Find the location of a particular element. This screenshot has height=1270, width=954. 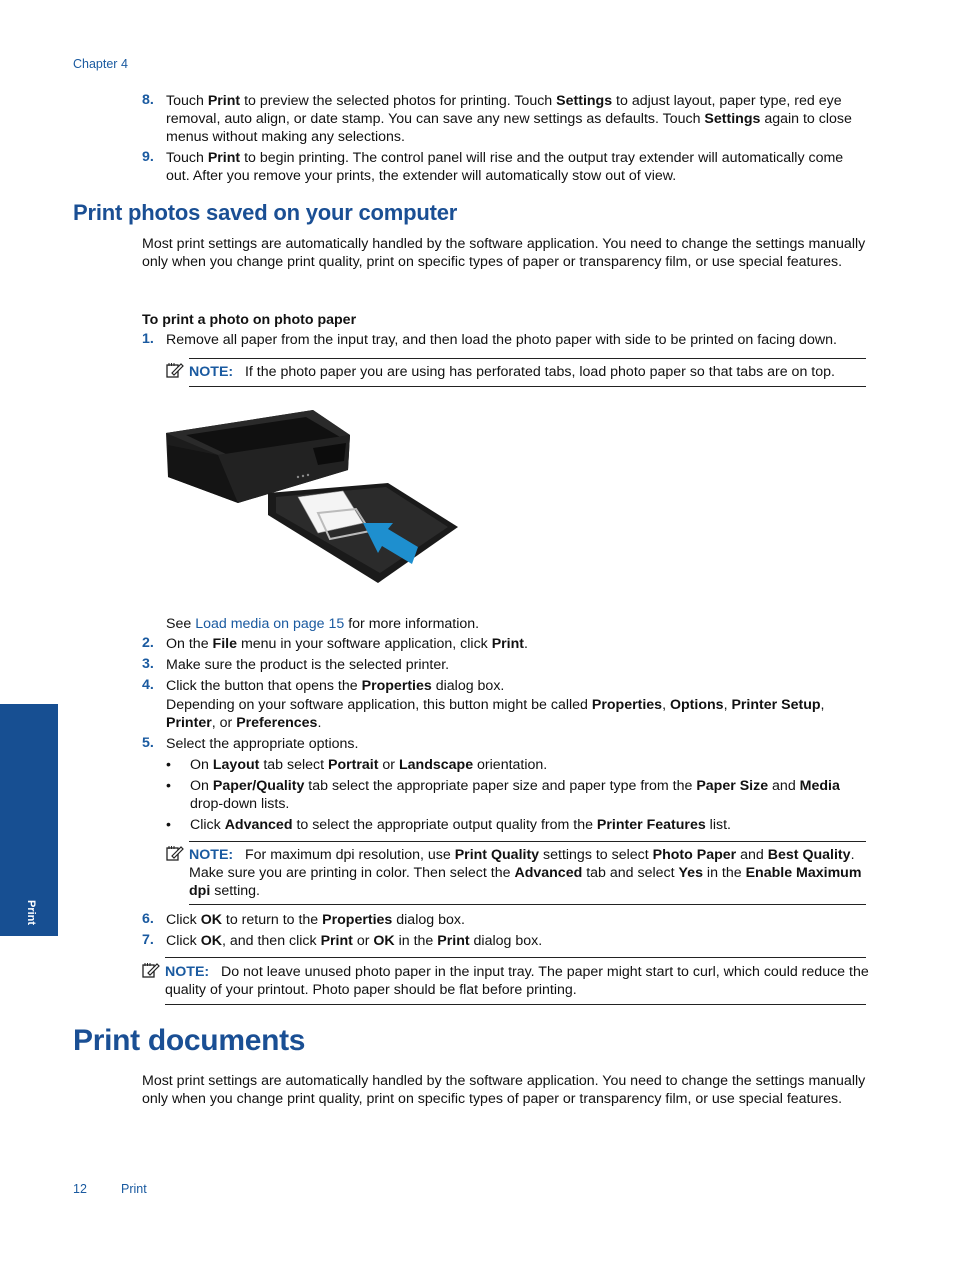

step-number: 8. is located at coordinates (148, 100).